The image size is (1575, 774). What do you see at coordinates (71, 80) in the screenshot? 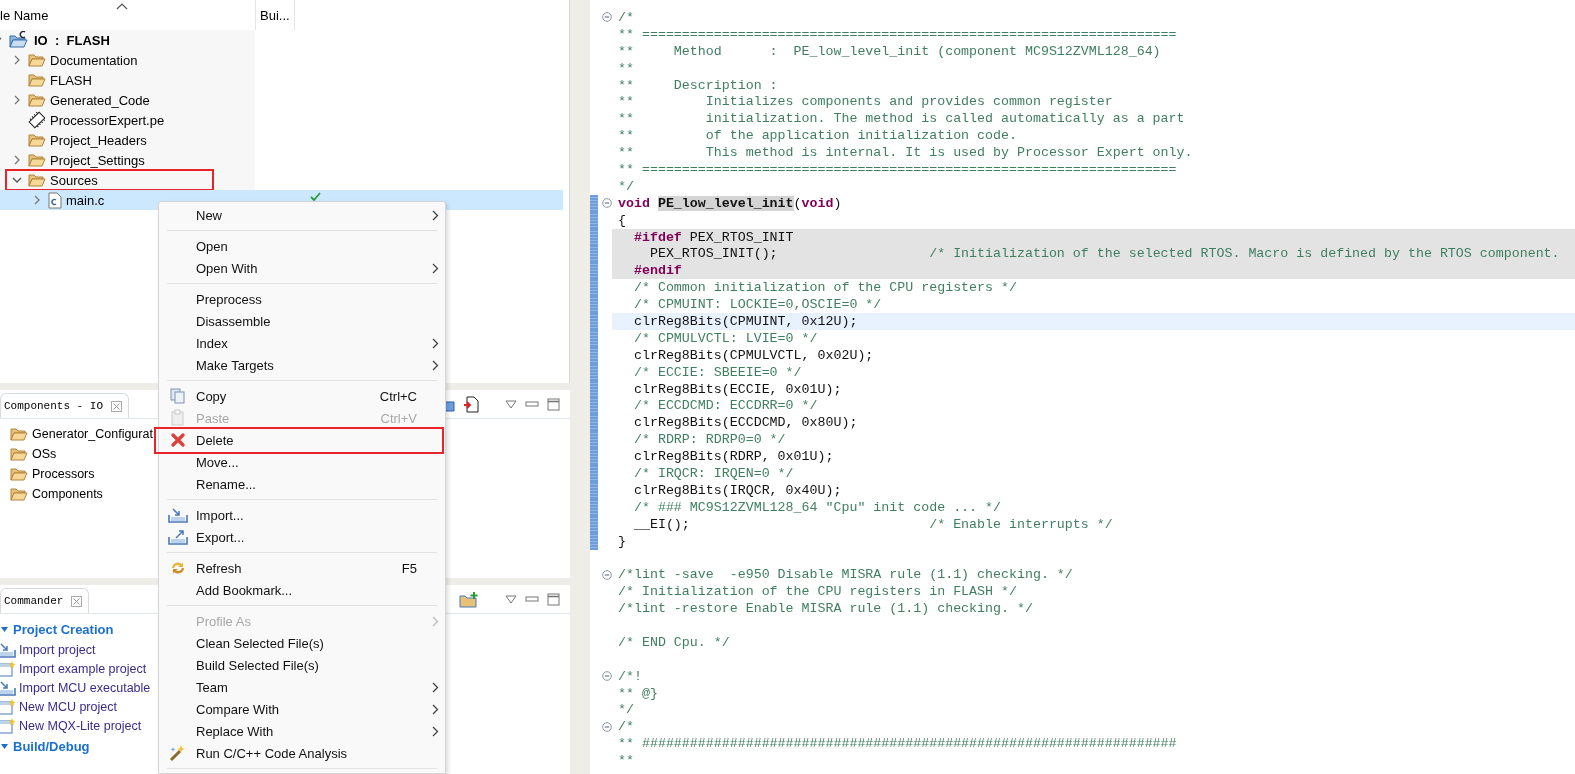
I see `tree-item-label: FLASH` at bounding box center [71, 80].